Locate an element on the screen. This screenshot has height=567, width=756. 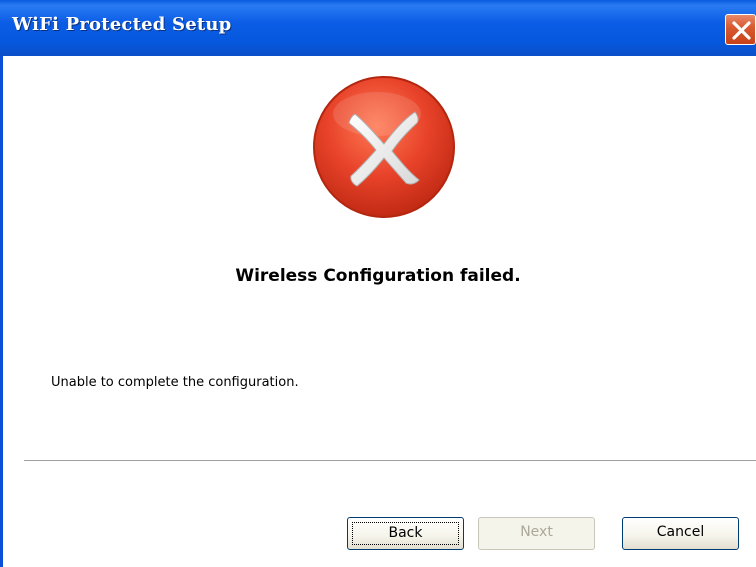
back-button: Back is located at coordinates (405, 533).